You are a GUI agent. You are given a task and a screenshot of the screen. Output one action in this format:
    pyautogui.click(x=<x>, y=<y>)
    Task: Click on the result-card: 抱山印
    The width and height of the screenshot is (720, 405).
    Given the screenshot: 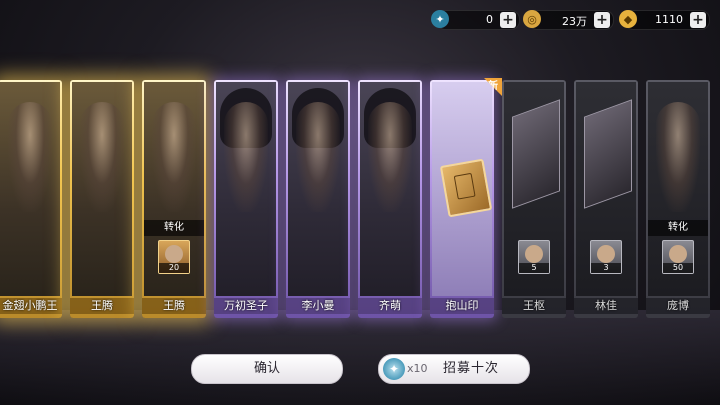 What is the action you would take?
    pyautogui.click(x=462, y=199)
    